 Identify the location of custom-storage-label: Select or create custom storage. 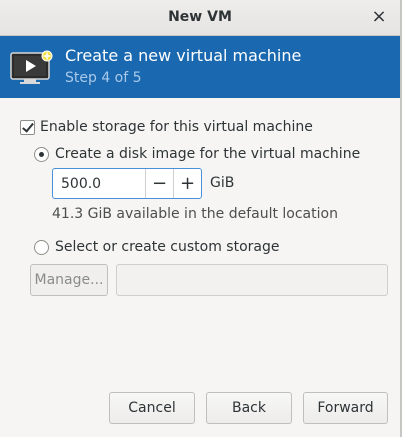
(167, 247).